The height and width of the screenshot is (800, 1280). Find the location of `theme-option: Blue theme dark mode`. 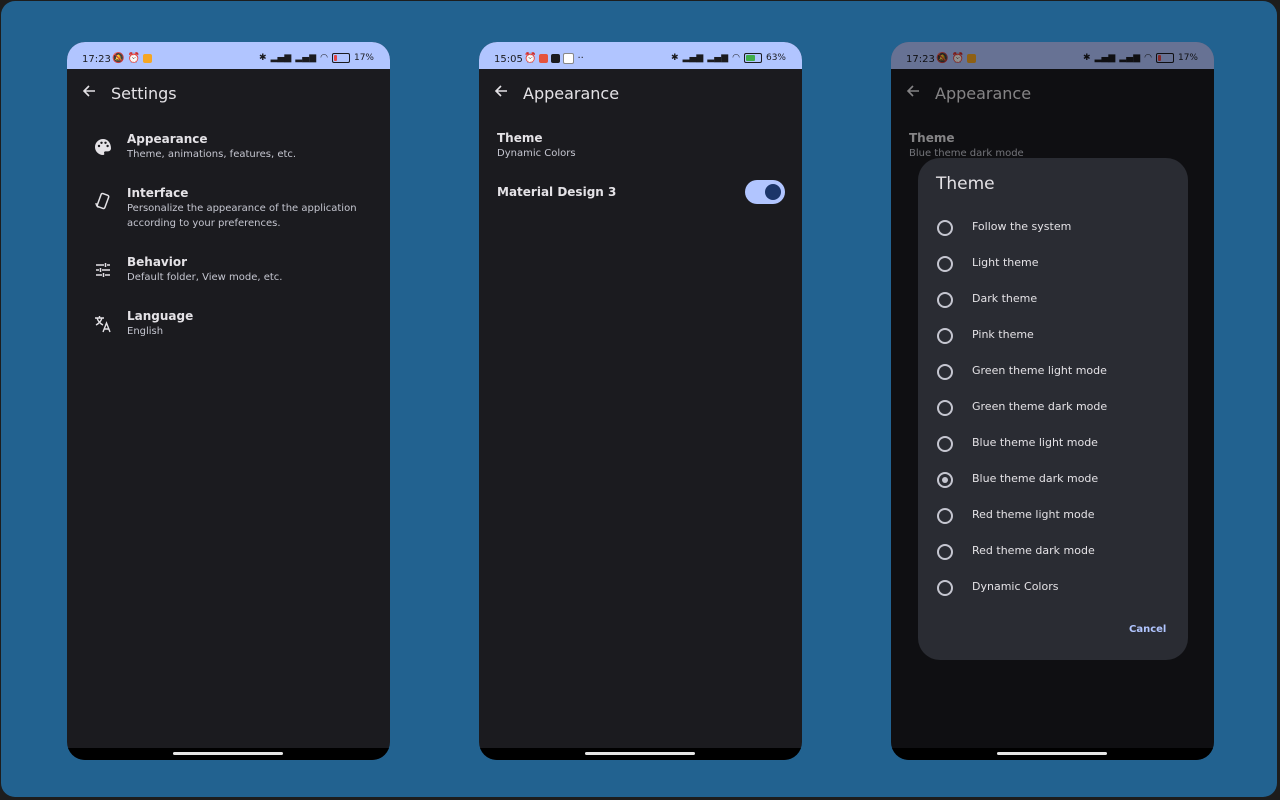

theme-option: Blue theme dark mode is located at coordinates (1056, 480).